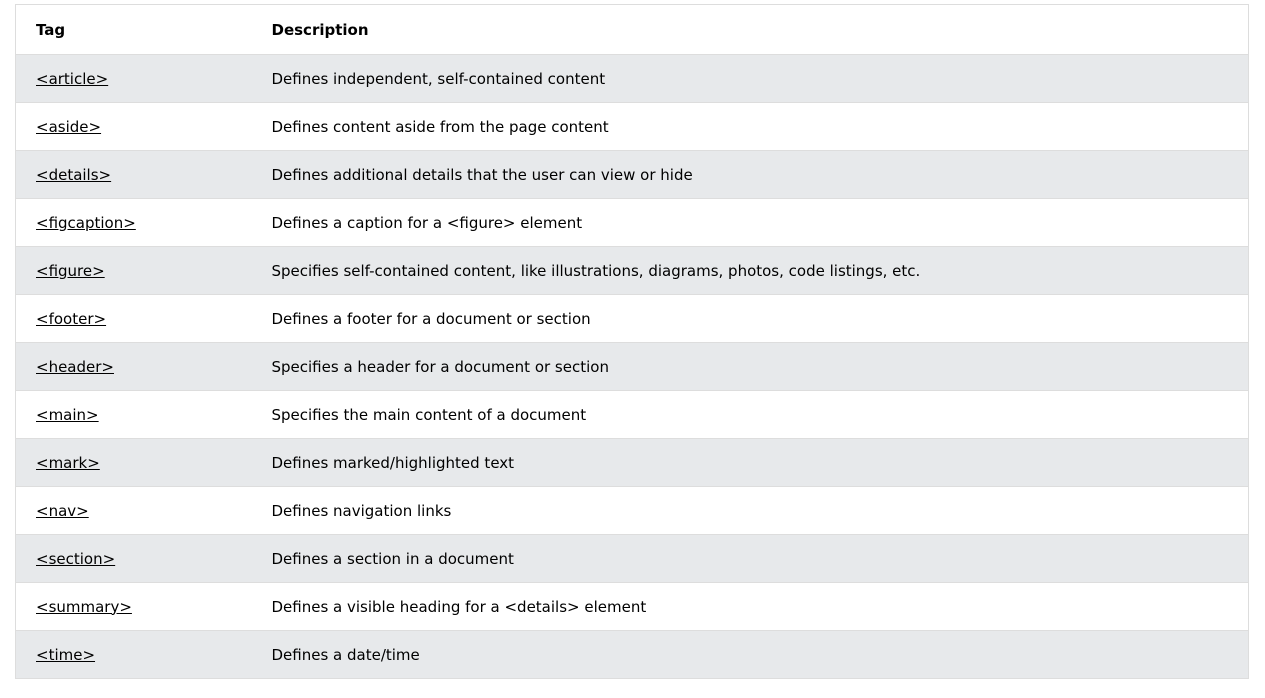 This screenshot has height=698, width=1265. Describe the element at coordinates (133, 462) in the screenshot. I see `tag-cell: <mark>` at that location.